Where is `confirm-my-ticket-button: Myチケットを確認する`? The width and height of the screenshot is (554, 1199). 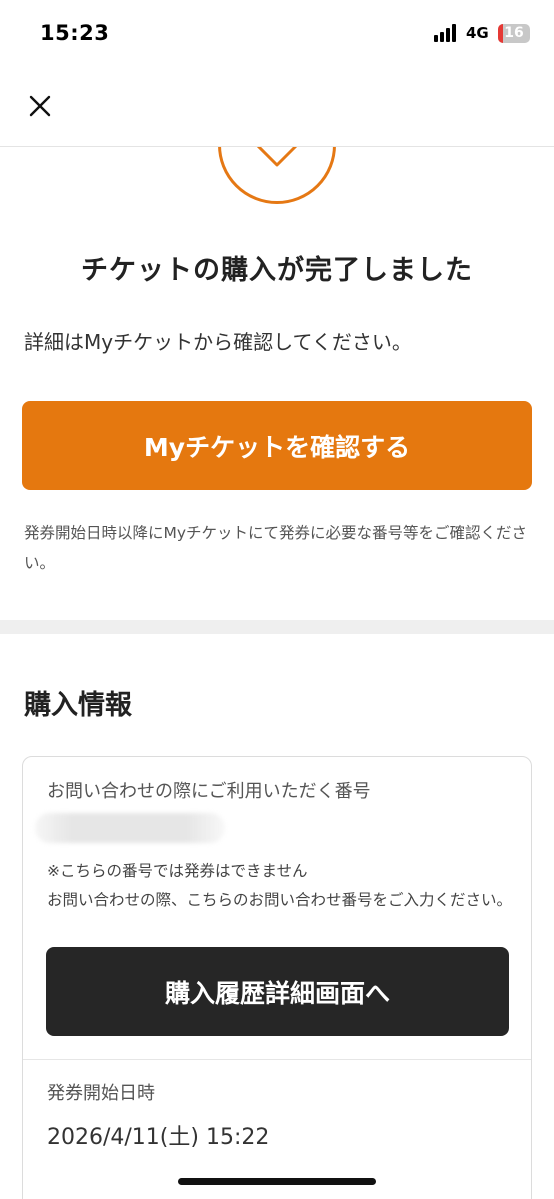
confirm-my-ticket-button: Myチケットを確認する is located at coordinates (277, 445).